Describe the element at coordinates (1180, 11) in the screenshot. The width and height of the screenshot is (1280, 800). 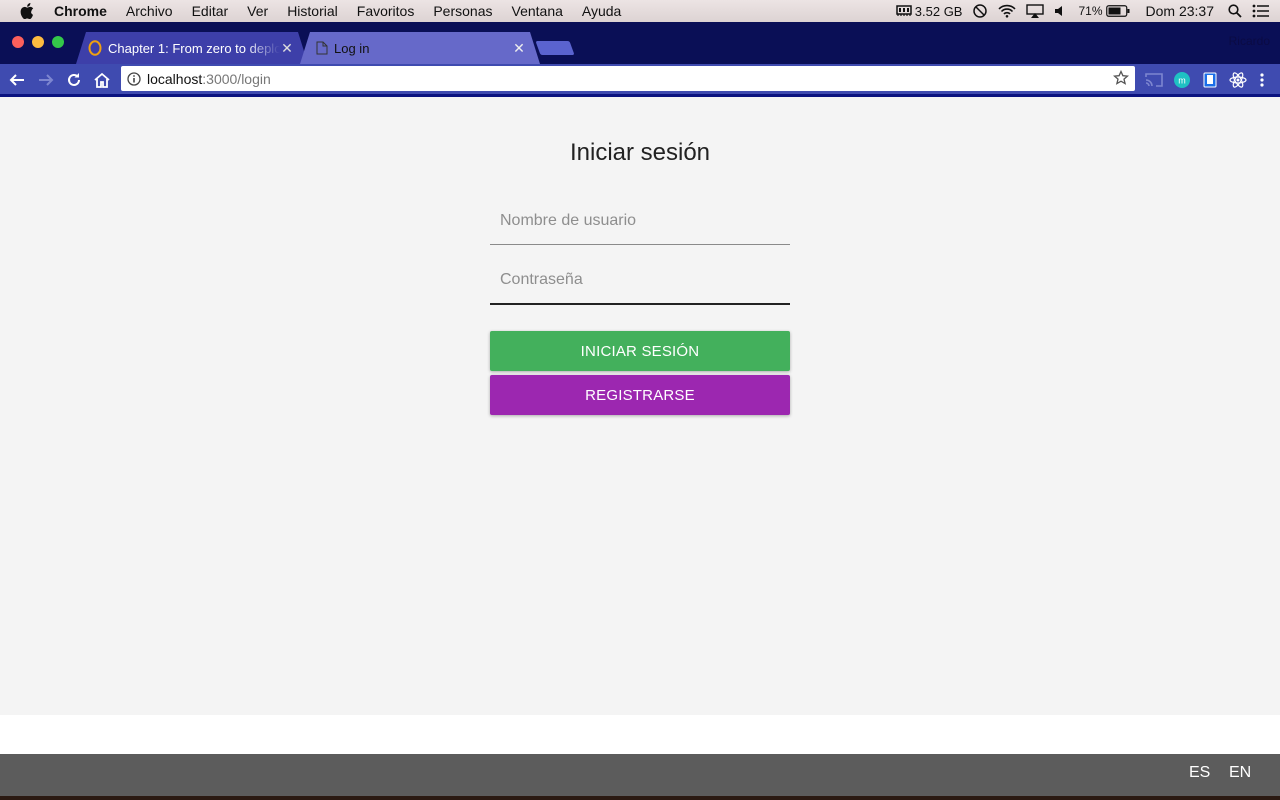
I see `clock: Dom 23:37` at that location.